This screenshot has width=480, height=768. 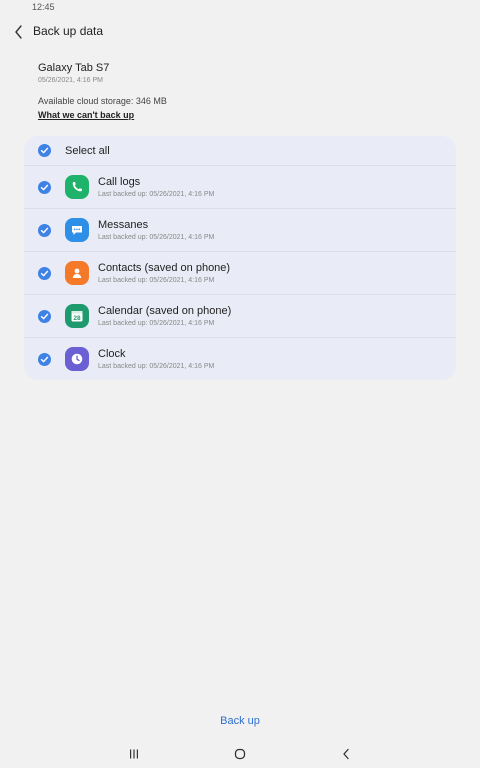 I want to click on header: Back up data, so click(x=240, y=32).